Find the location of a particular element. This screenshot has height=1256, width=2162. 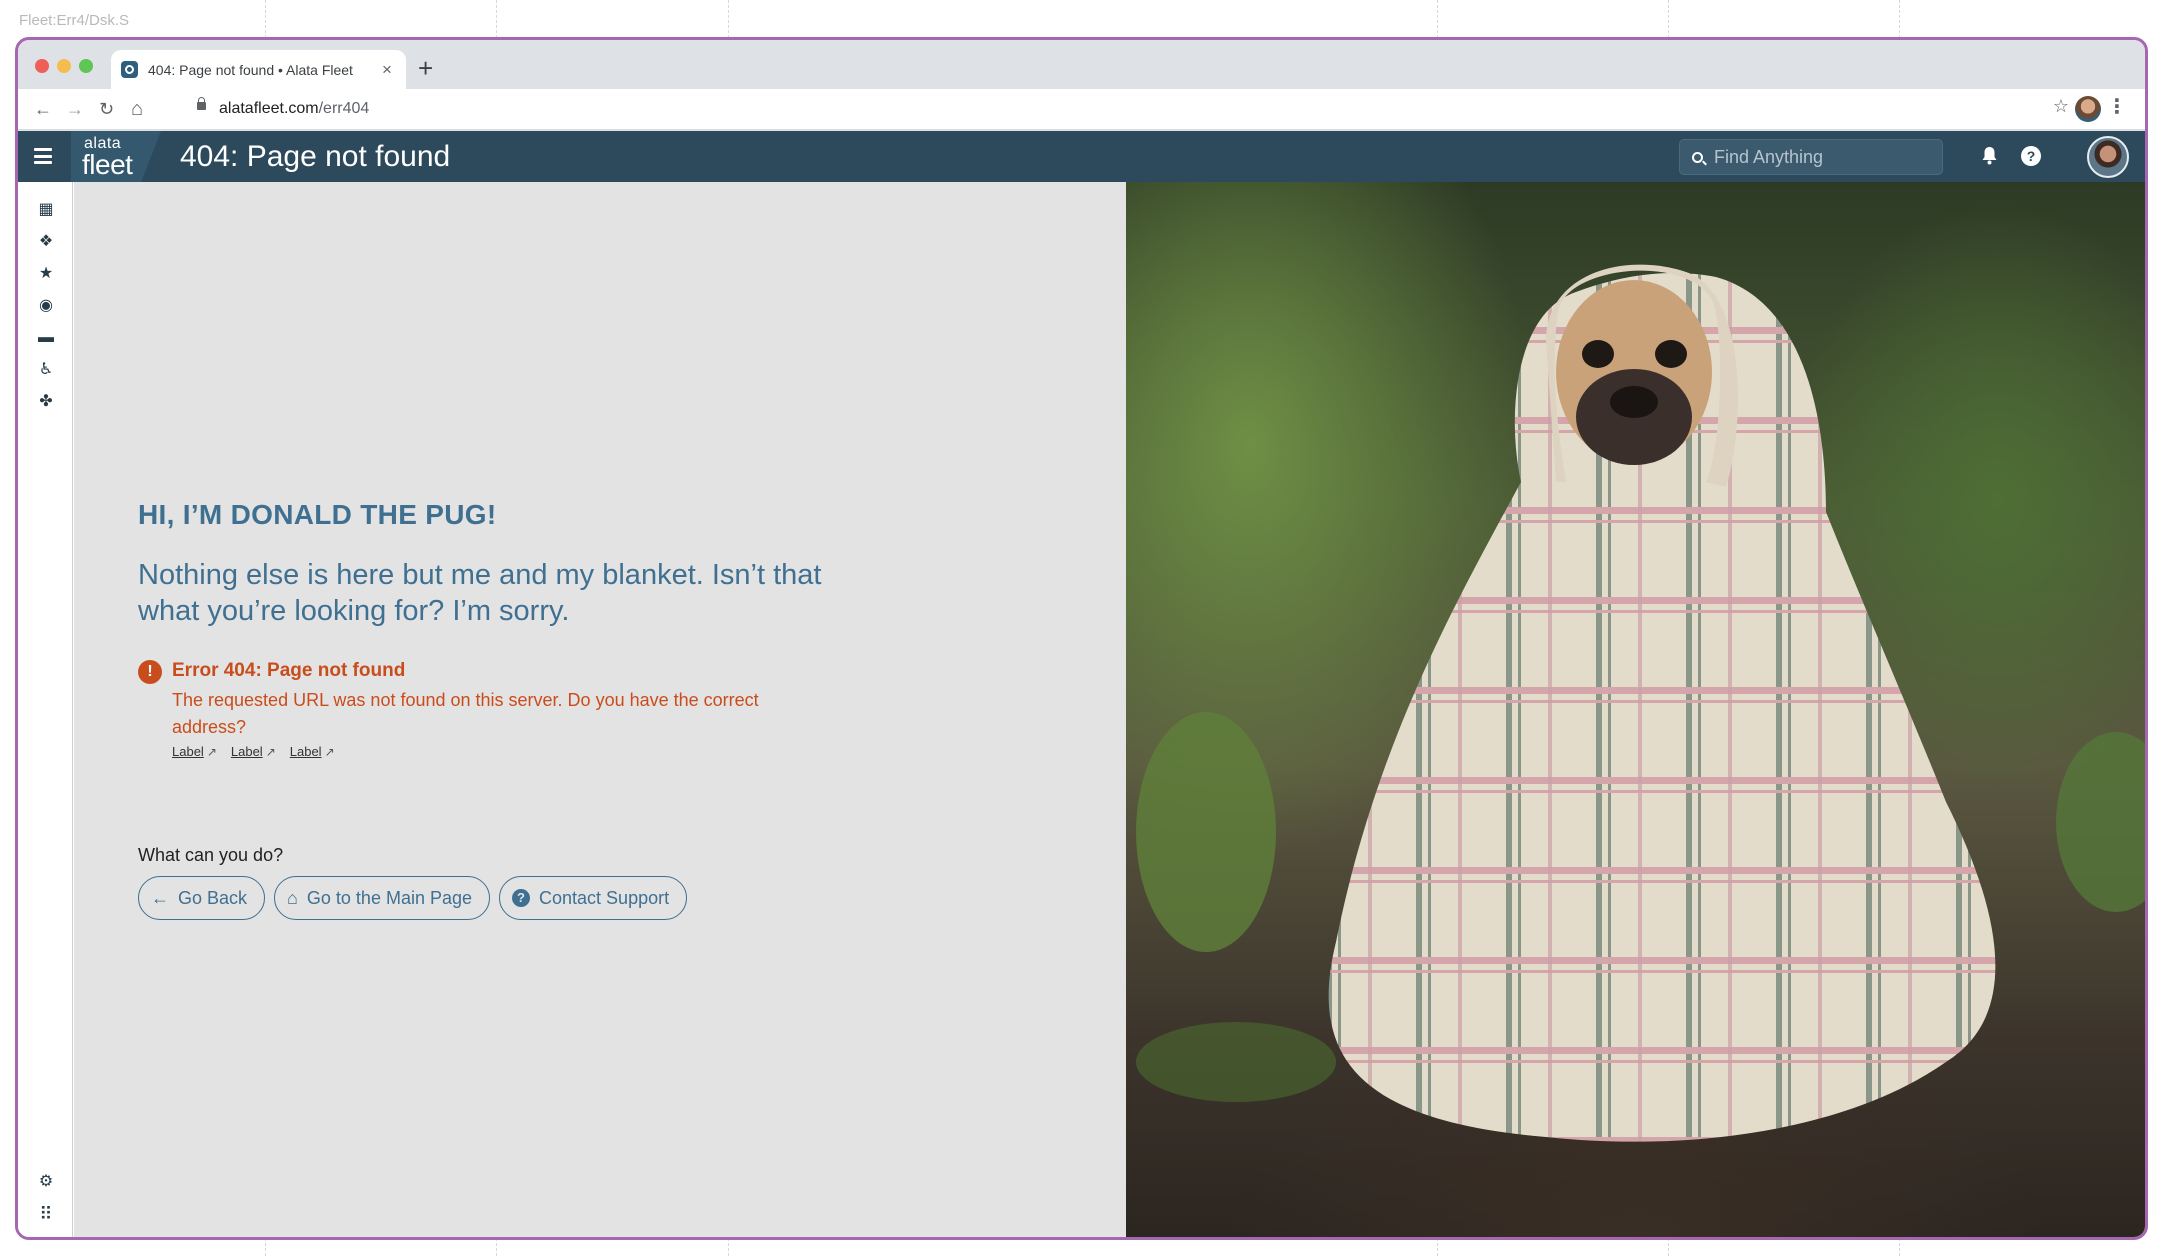

arrow-left-icon: ← is located at coordinates (160, 897).